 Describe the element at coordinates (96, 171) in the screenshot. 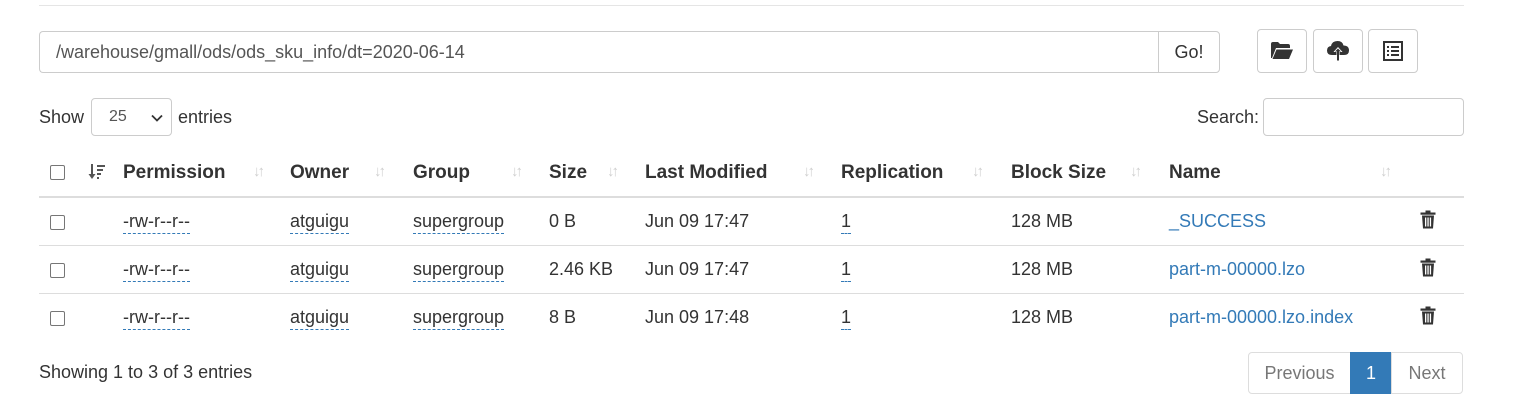

I see `sort-amount-desc-icon` at that location.